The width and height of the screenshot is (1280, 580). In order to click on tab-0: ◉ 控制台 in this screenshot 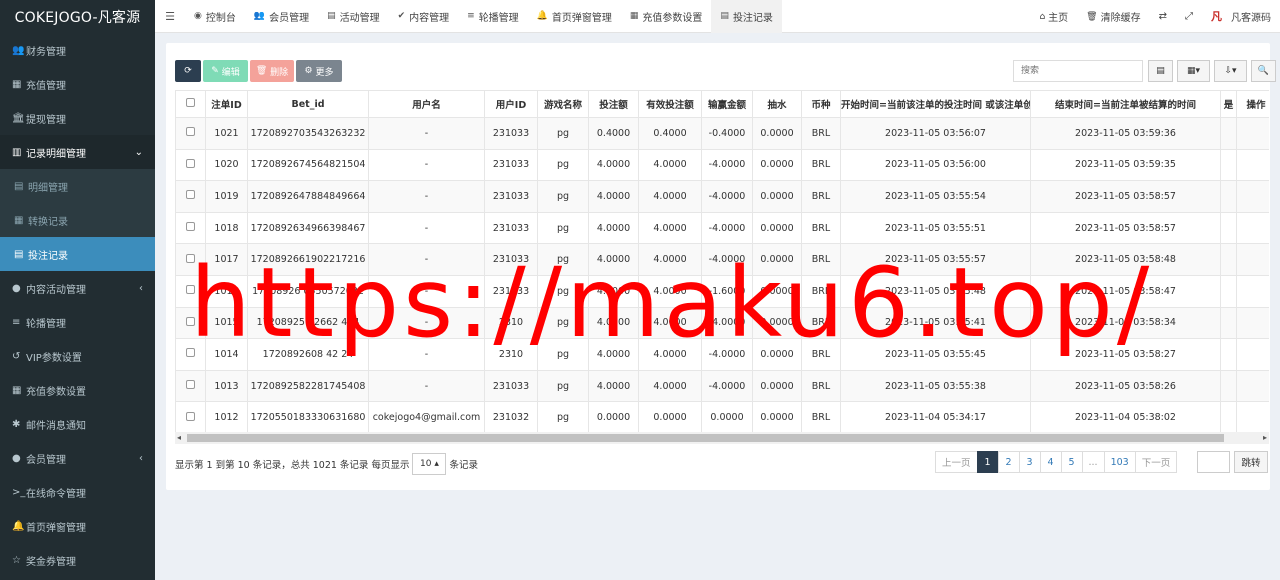, I will do `click(215, 16)`.